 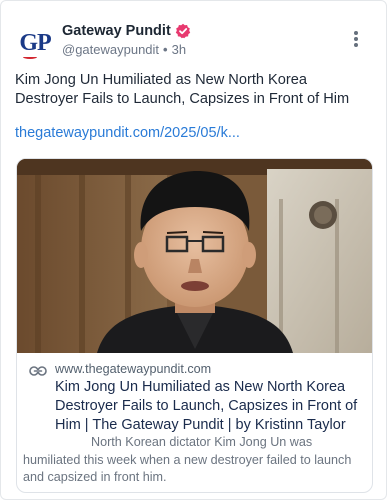 I want to click on more-vertical-icon, so click(x=356, y=39).